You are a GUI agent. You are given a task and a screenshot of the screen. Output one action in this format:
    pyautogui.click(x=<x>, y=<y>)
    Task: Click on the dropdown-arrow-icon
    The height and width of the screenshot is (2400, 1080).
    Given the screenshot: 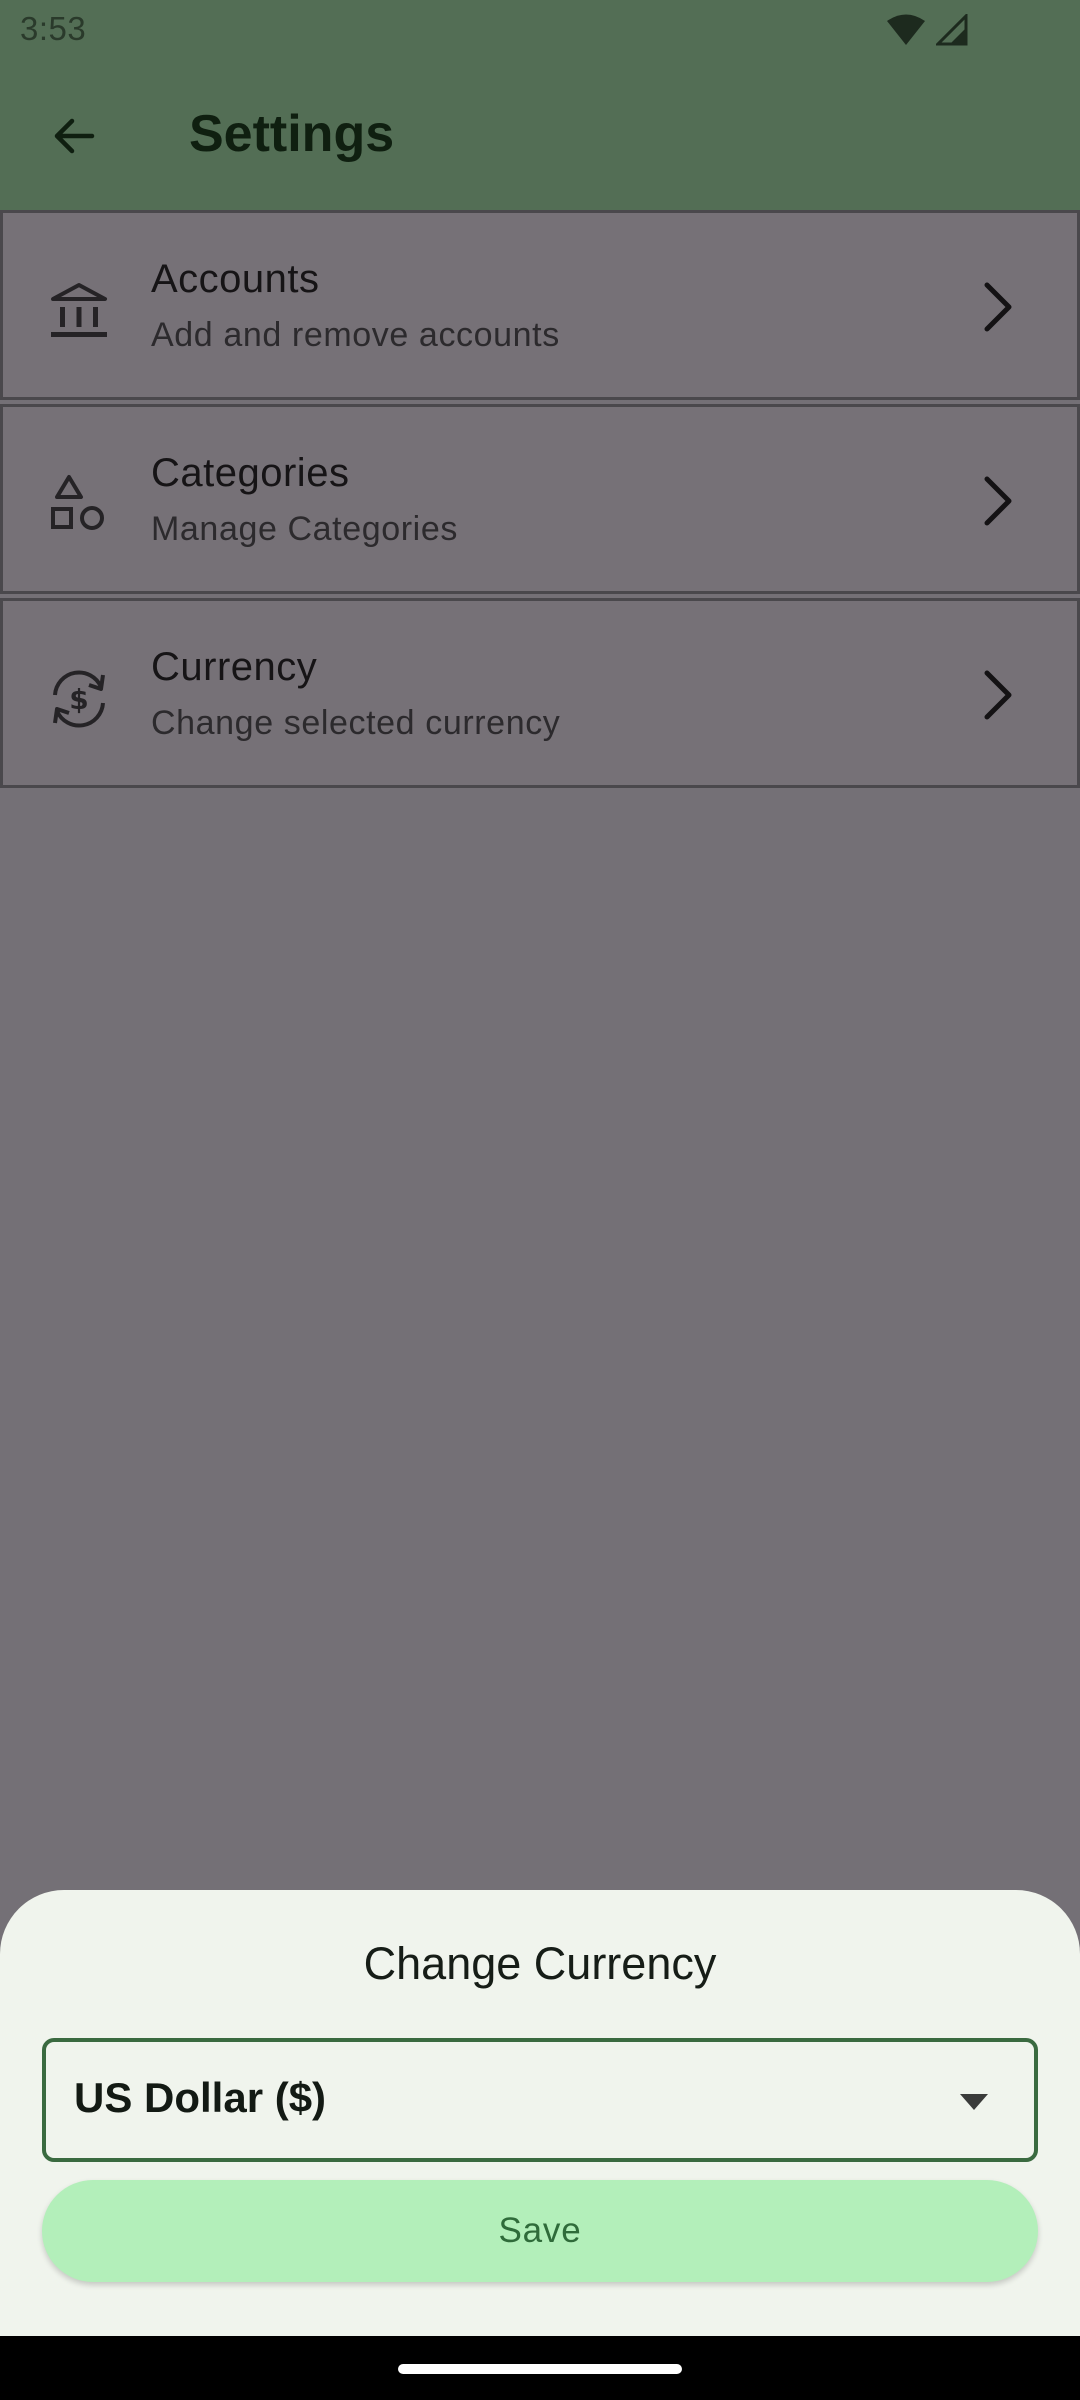 What is the action you would take?
    pyautogui.click(x=974, y=2102)
    